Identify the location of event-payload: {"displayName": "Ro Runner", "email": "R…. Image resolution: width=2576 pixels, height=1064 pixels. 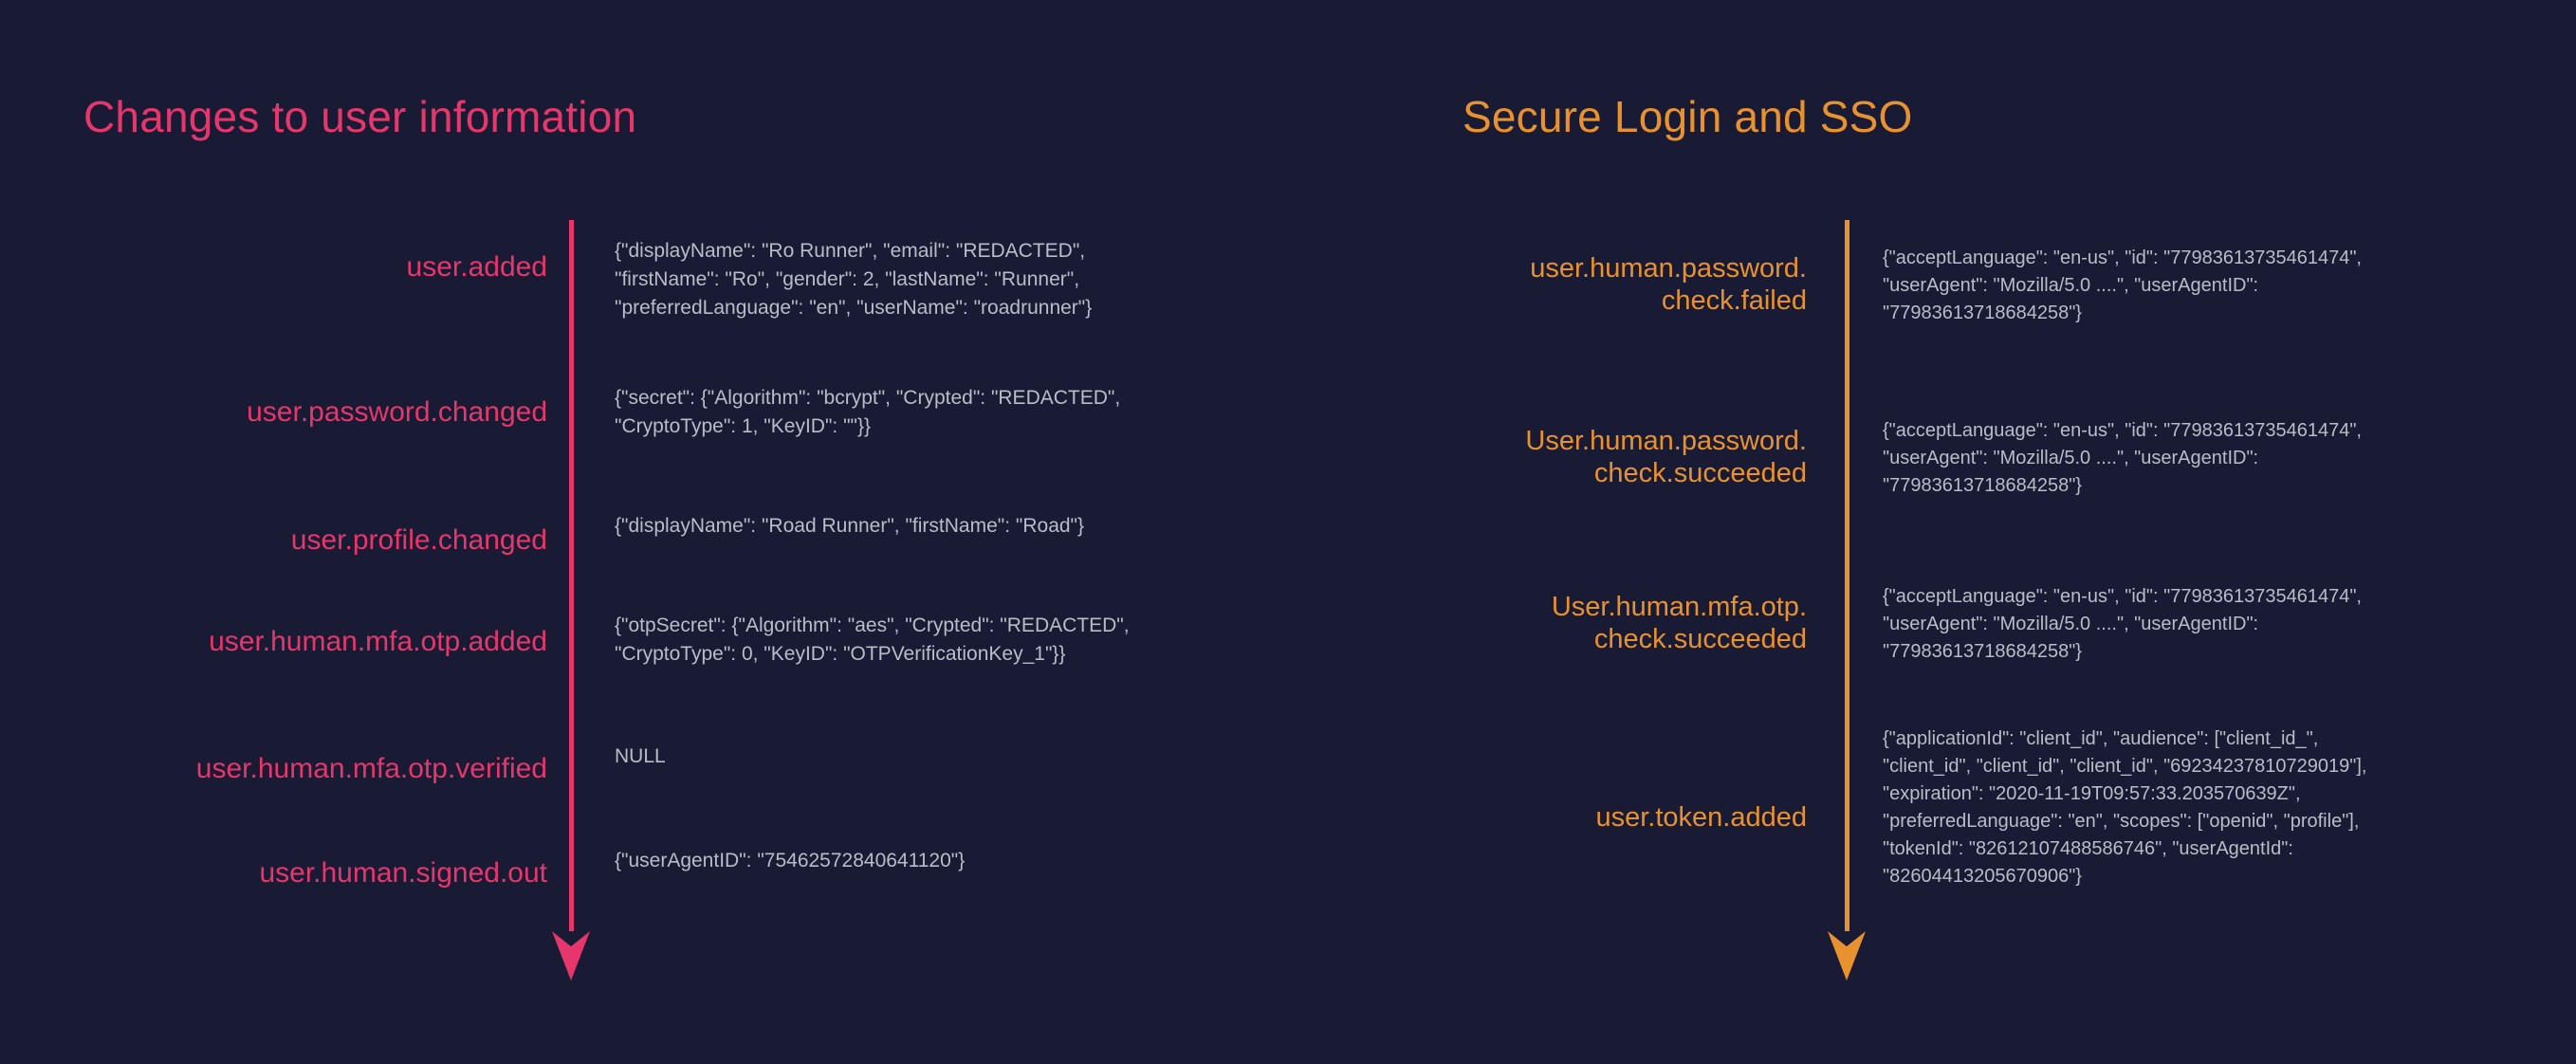
(854, 279).